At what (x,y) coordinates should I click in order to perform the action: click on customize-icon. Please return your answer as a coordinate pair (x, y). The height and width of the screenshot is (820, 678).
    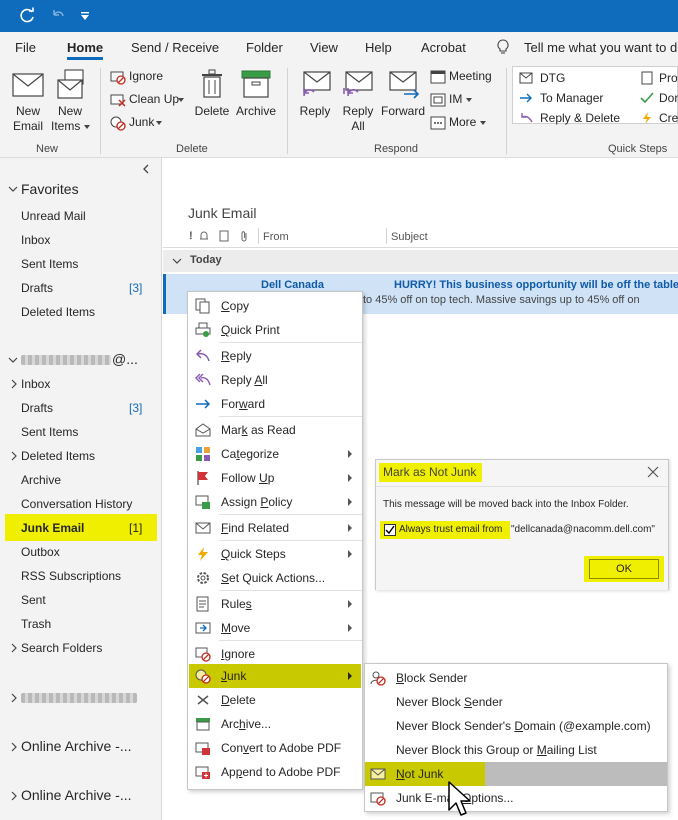
    Looking at the image, I should click on (85, 16).